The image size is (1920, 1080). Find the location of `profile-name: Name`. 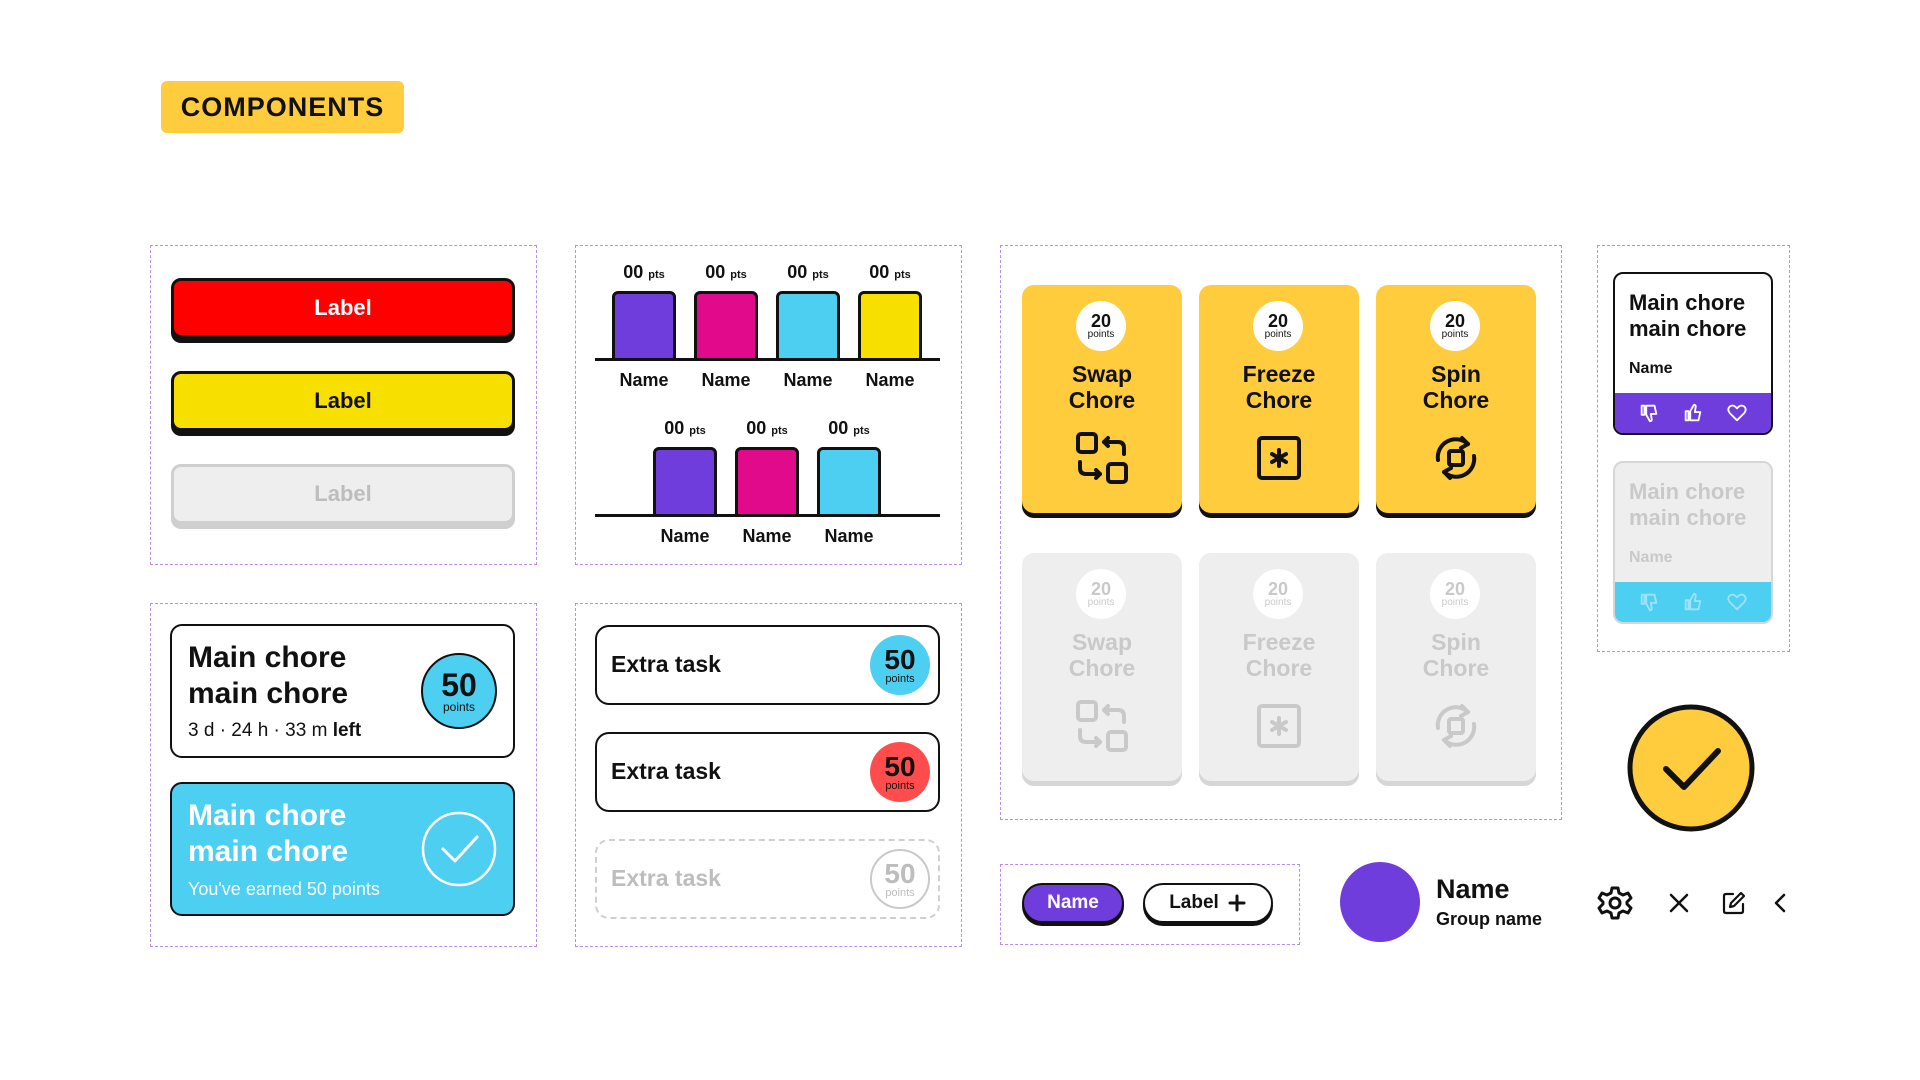

profile-name: Name is located at coordinates (1473, 889).